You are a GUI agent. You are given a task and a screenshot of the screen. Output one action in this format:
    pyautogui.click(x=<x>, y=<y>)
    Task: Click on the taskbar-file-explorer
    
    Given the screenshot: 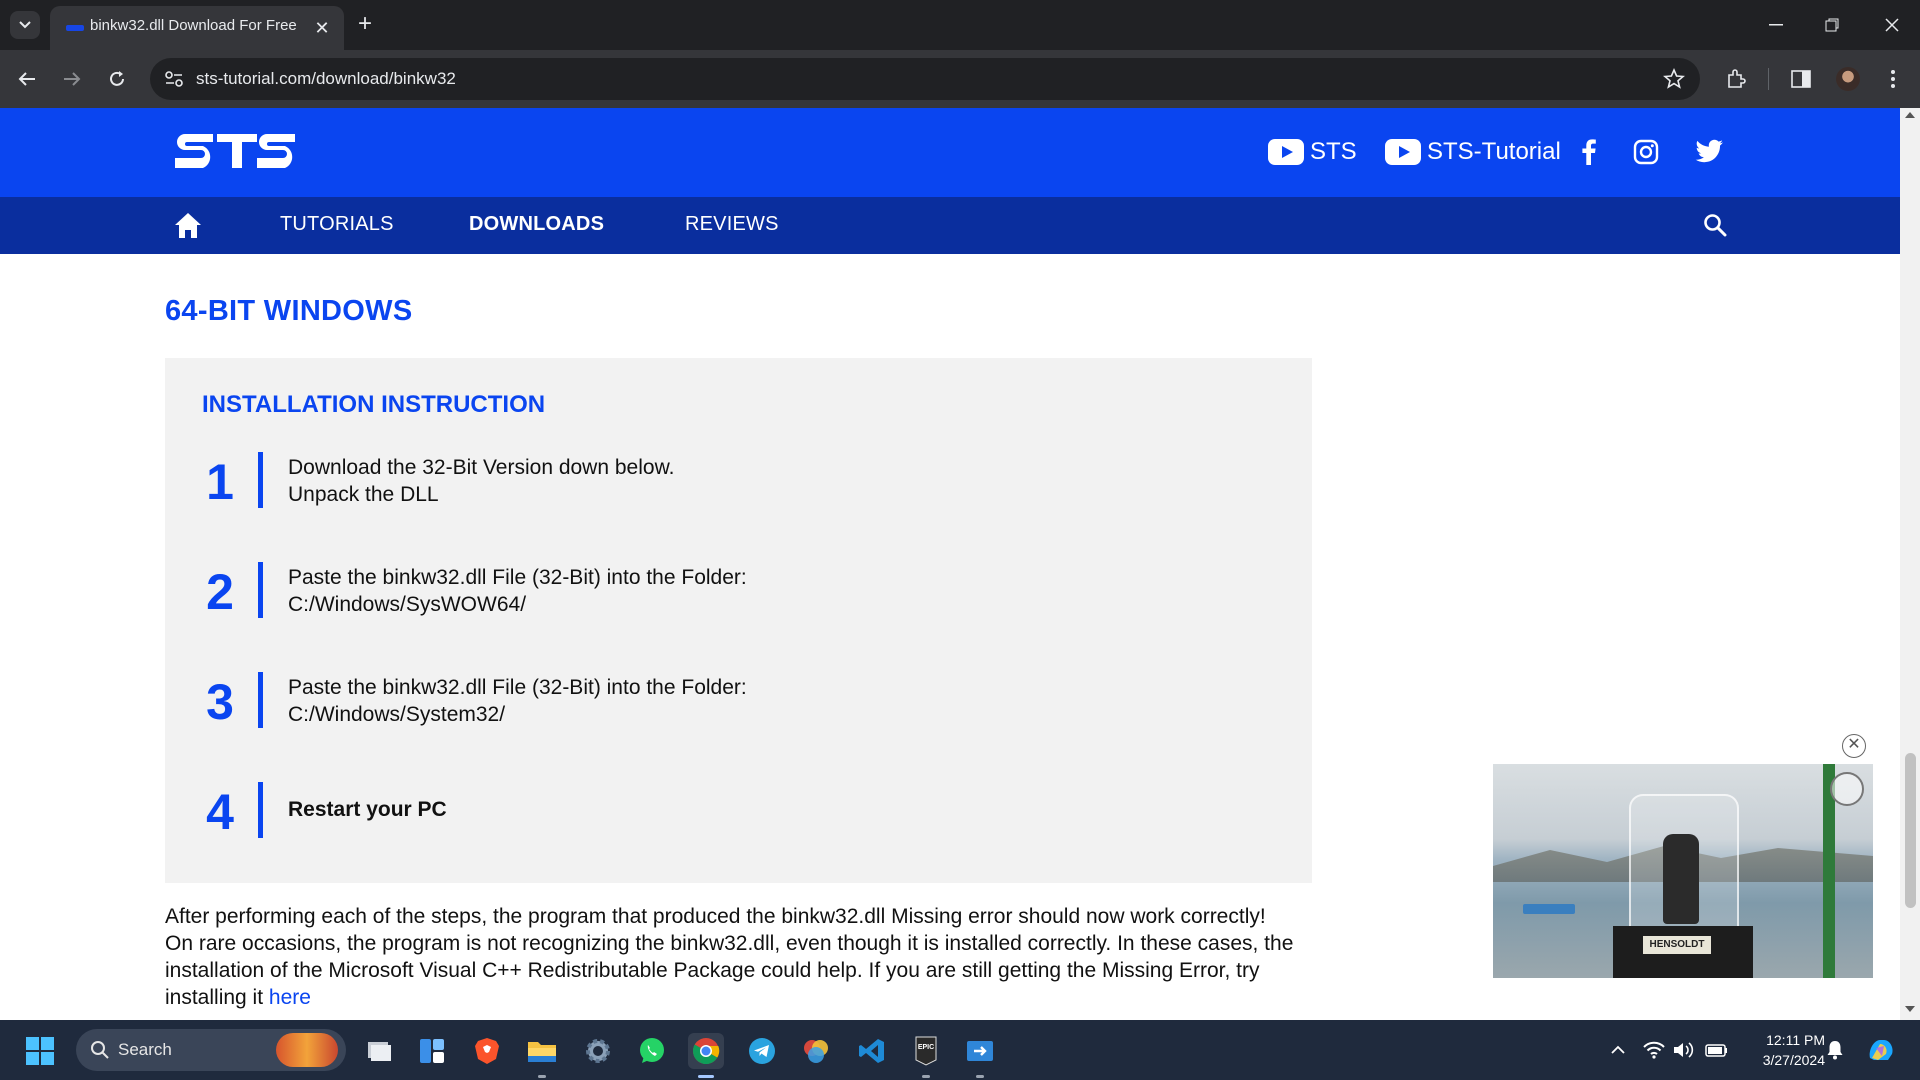 What is the action you would take?
    pyautogui.click(x=542, y=1055)
    